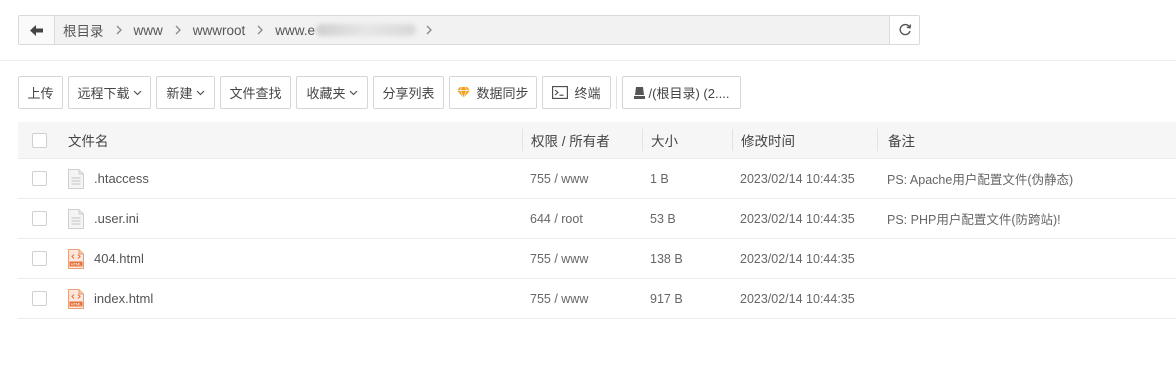 The width and height of the screenshot is (1176, 378). Describe the element at coordinates (116, 218) in the screenshot. I see `file-name: .user.ini` at that location.